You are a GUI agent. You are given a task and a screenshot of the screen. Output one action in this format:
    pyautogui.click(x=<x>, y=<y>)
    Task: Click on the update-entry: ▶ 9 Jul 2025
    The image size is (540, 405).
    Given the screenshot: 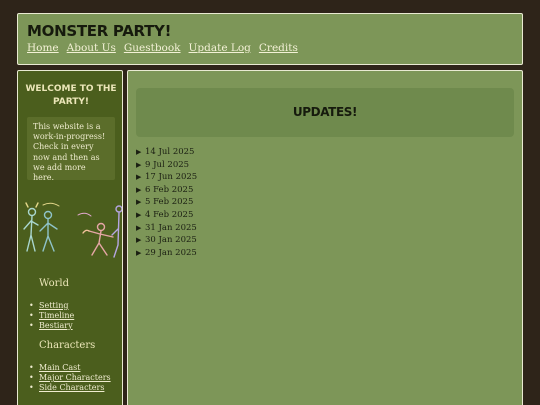 What is the action you would take?
    pyautogui.click(x=166, y=165)
    